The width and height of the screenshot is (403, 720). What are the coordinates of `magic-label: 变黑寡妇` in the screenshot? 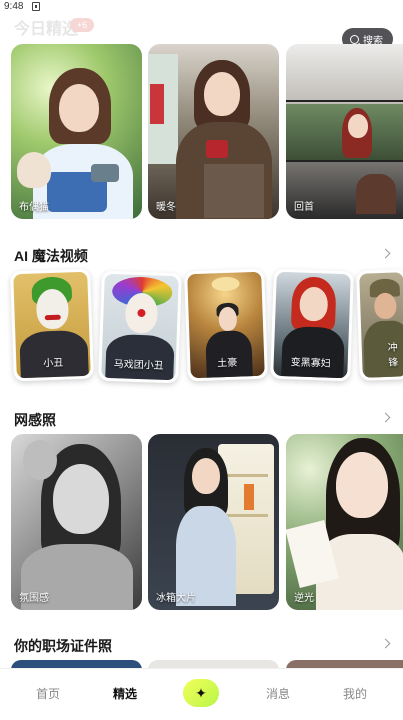 It's located at (310, 363).